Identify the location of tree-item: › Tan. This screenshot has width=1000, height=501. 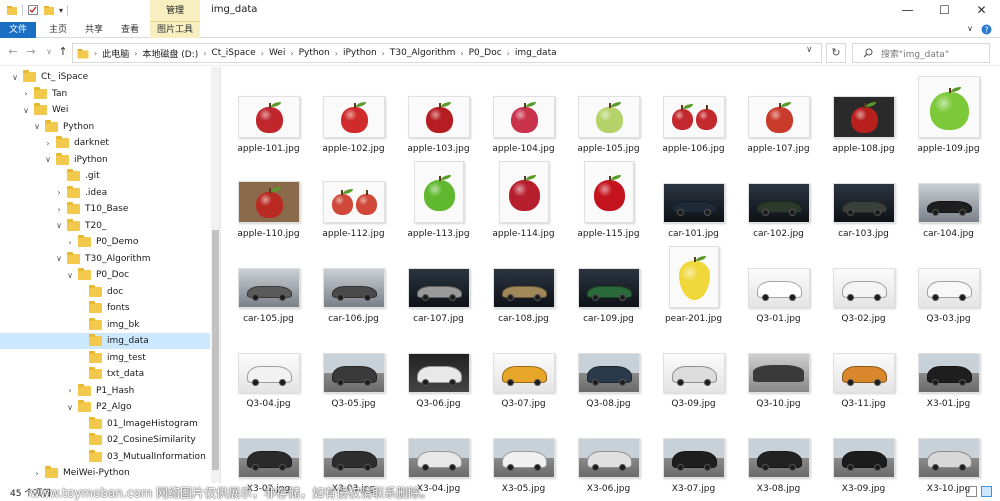
(105, 94).